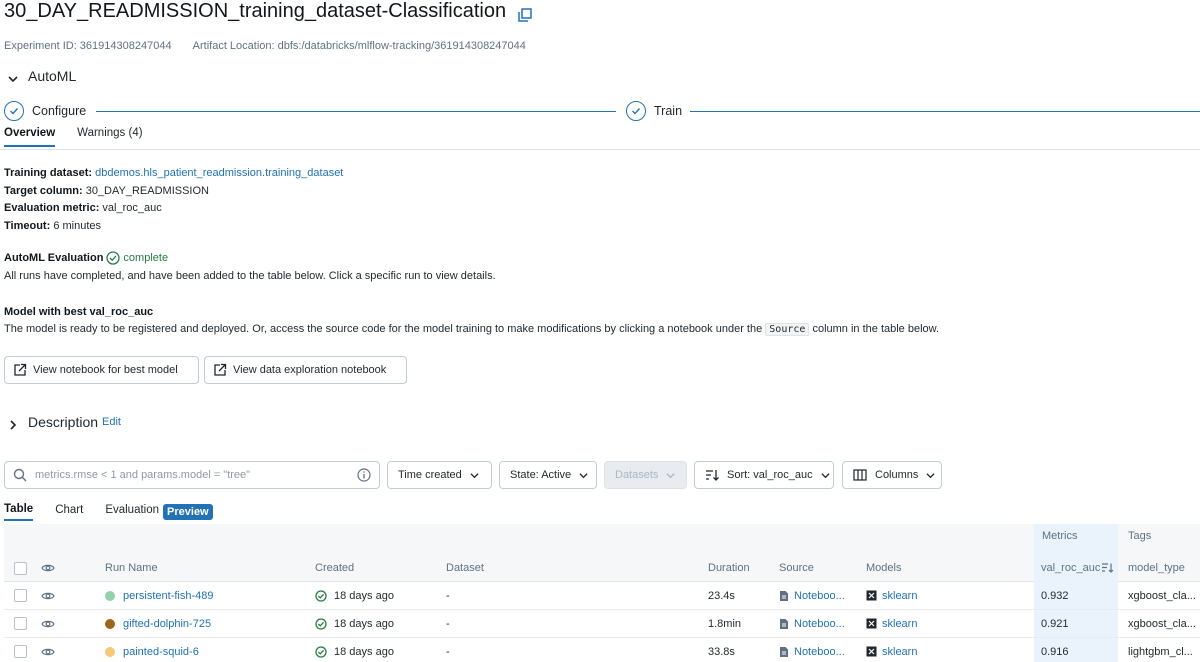 This screenshot has width=1200, height=662. What do you see at coordinates (111, 422) in the screenshot?
I see `edit-description-link: Edit` at bounding box center [111, 422].